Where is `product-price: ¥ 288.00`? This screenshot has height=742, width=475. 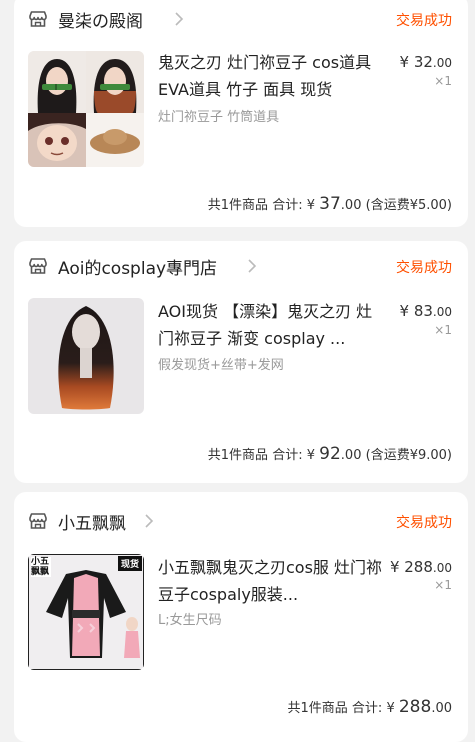 product-price: ¥ 288.00 is located at coordinates (420, 567).